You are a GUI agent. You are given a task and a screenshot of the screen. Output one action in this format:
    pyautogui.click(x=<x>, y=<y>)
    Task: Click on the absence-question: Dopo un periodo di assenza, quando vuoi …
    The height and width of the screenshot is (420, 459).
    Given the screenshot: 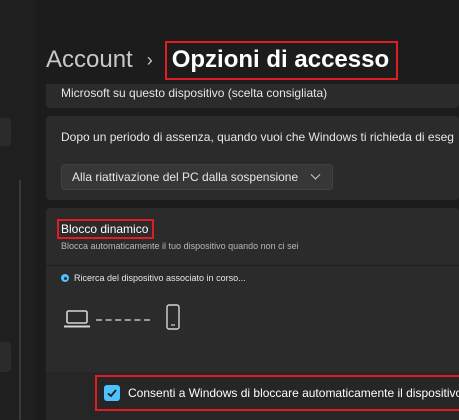 What is the action you would take?
    pyautogui.click(x=257, y=137)
    